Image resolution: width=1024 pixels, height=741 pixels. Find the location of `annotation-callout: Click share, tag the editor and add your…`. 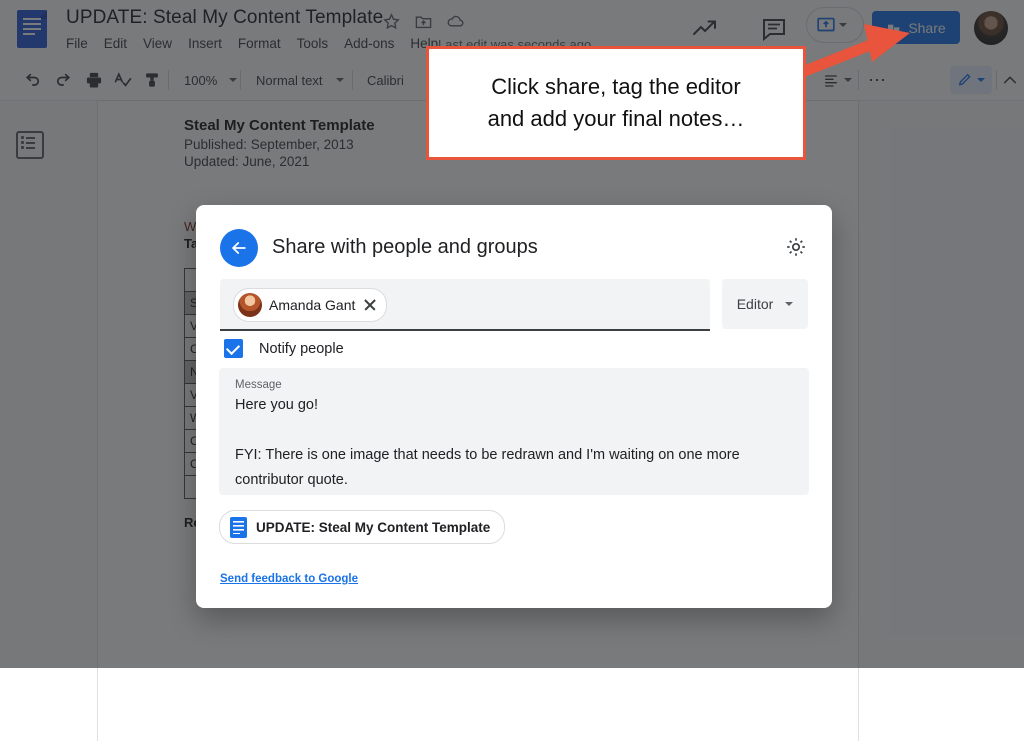

annotation-callout: Click share, tag the editor and add your… is located at coordinates (616, 103).